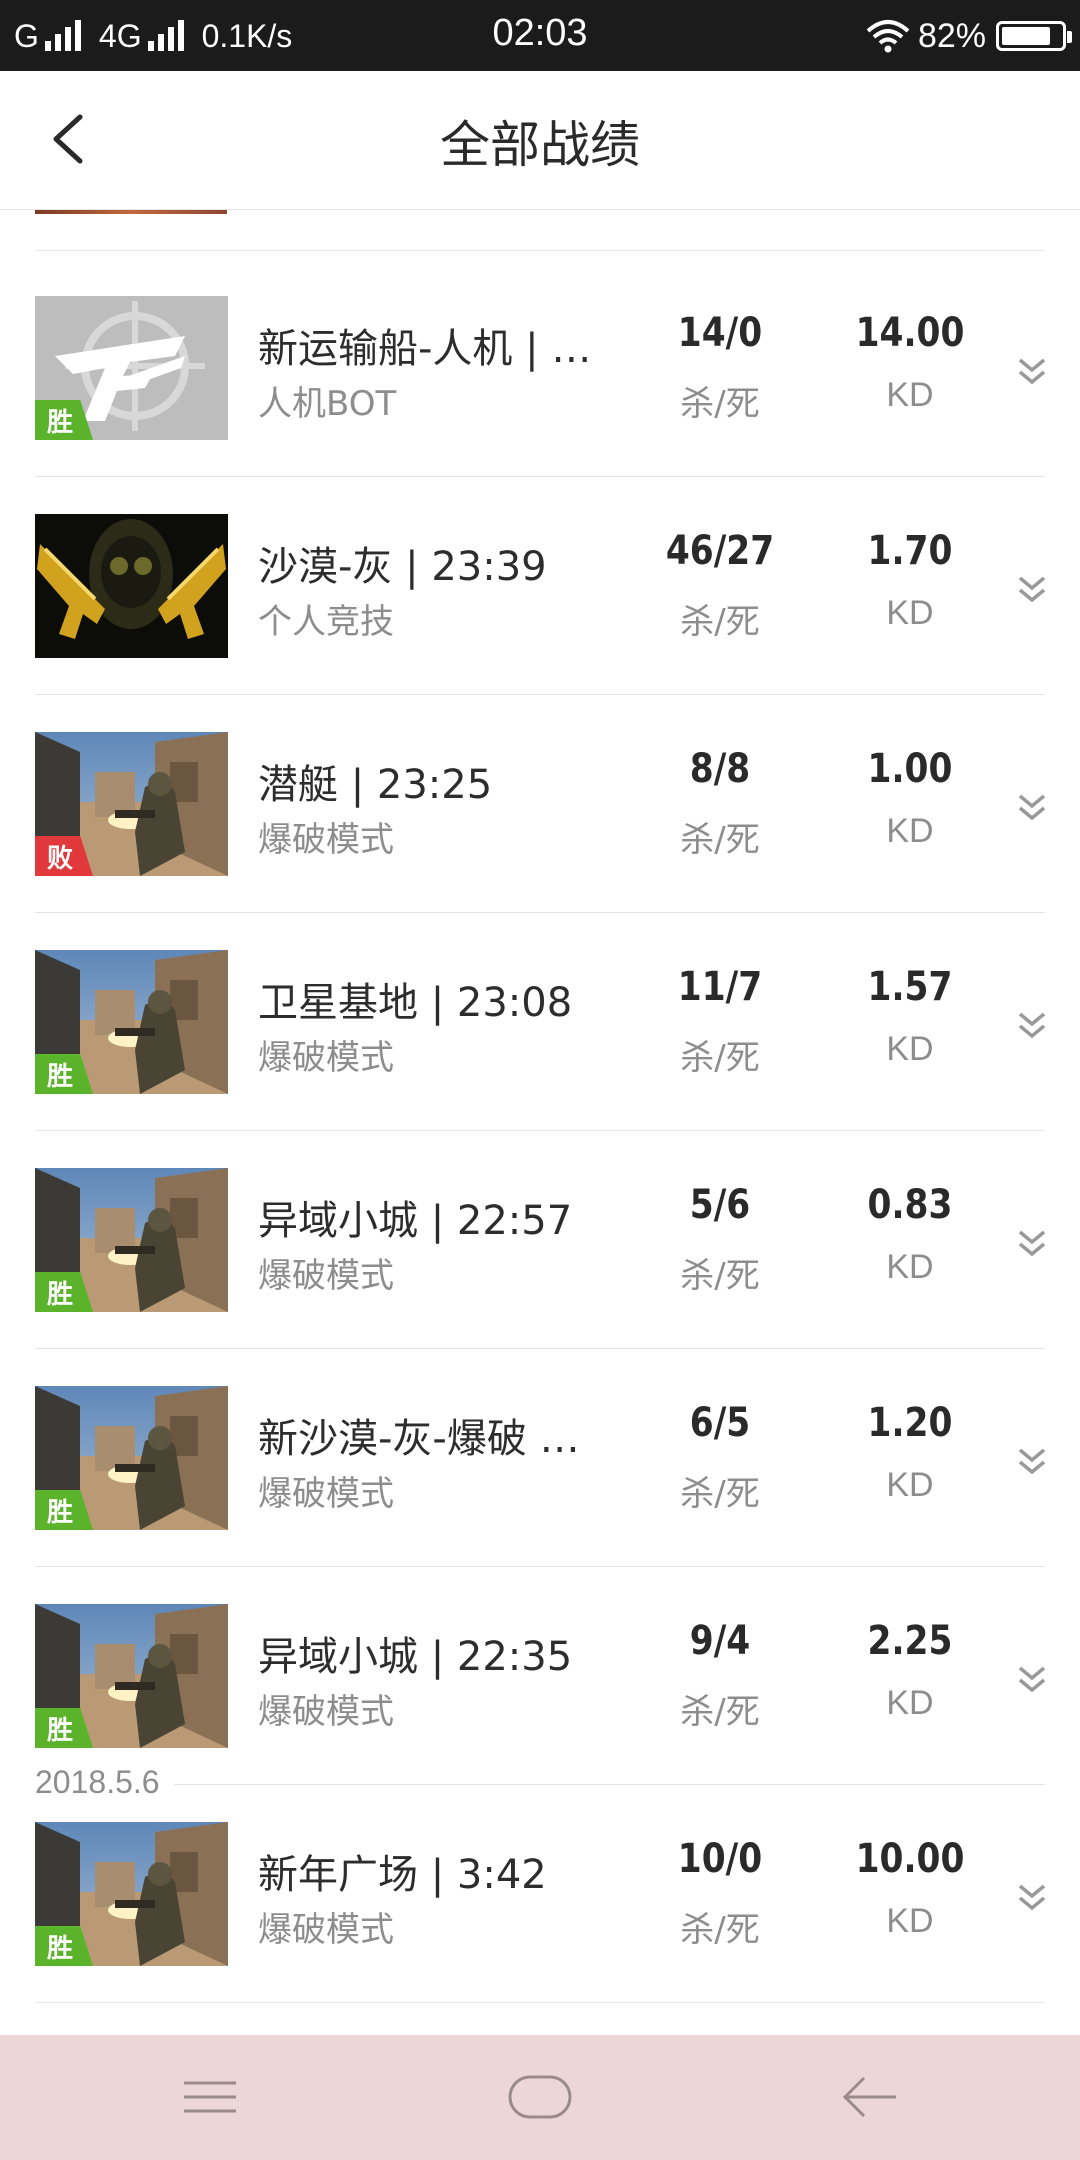  What do you see at coordinates (720, 769) in the screenshot?
I see `kill-death-count: 8/8` at bounding box center [720, 769].